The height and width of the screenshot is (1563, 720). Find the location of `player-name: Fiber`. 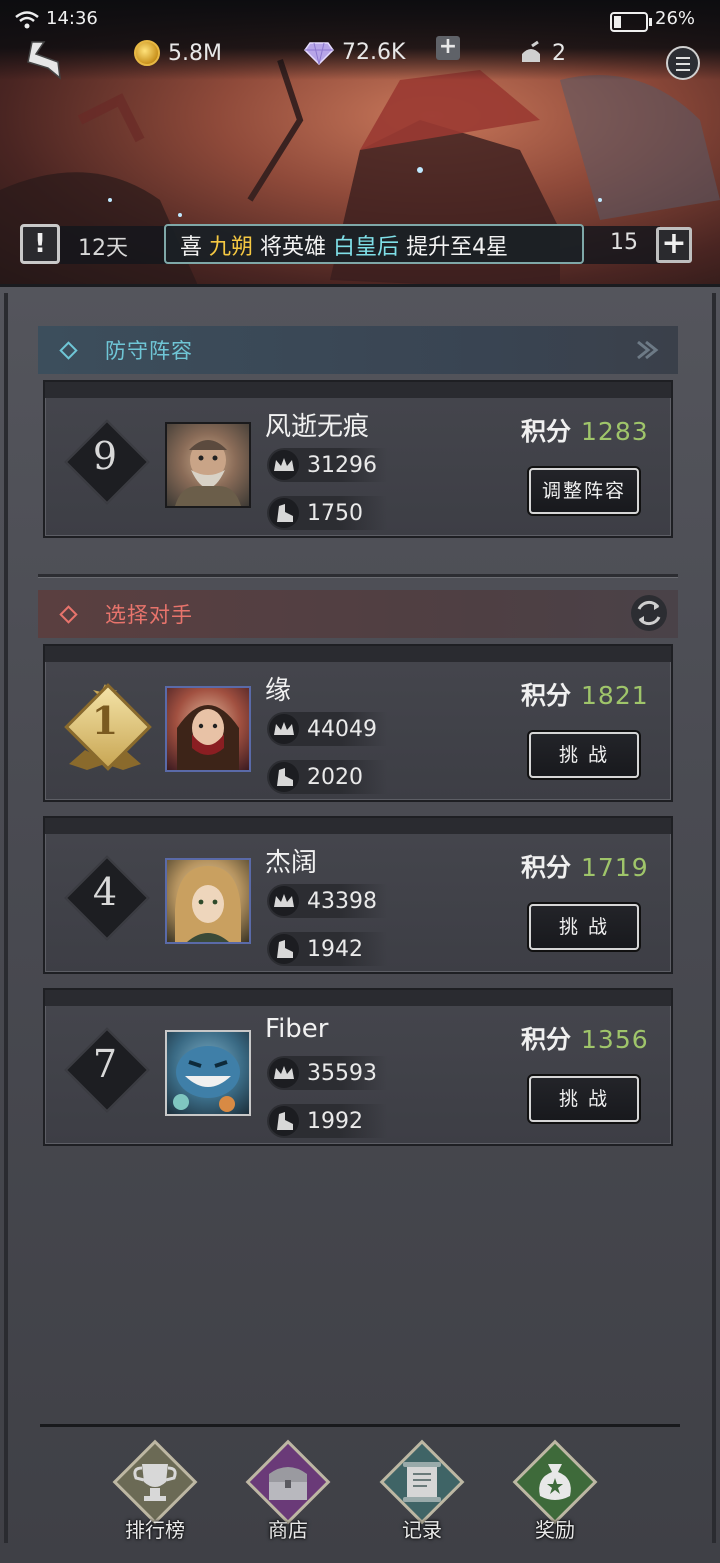

player-name: Fiber is located at coordinates (297, 1029).